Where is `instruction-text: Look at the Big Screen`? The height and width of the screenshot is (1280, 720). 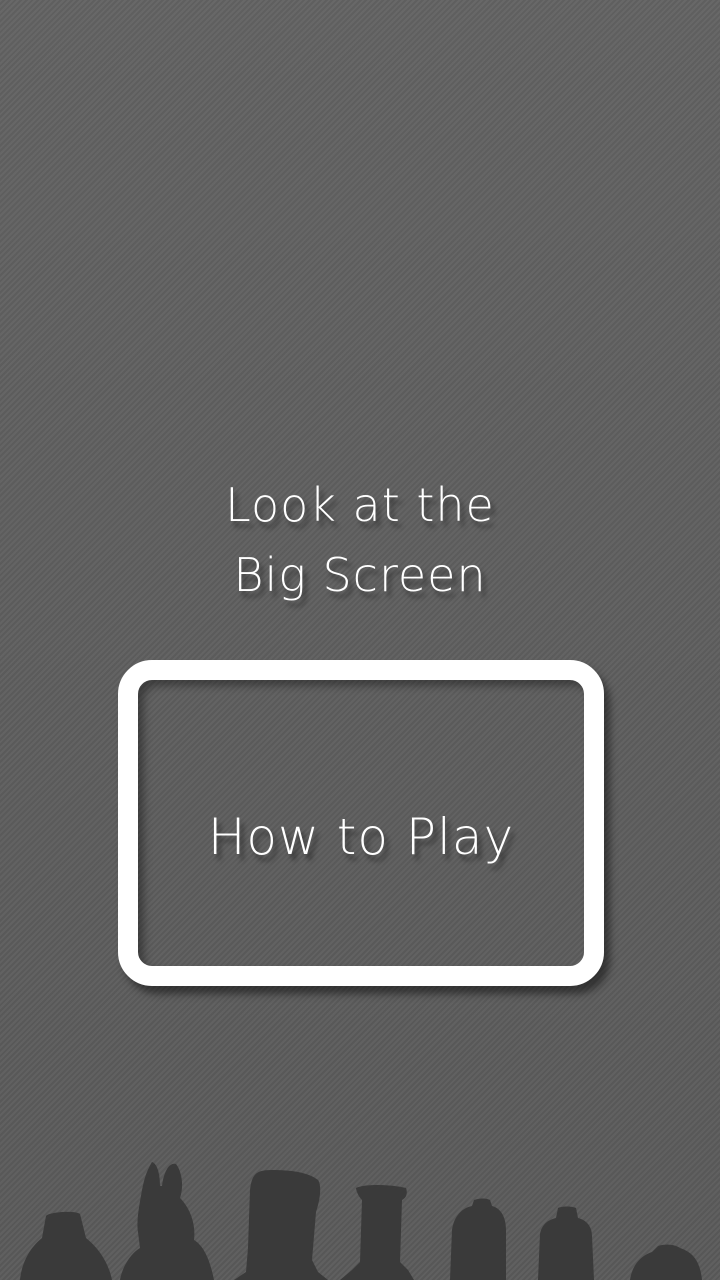
instruction-text: Look at the Big Screen is located at coordinates (360, 540).